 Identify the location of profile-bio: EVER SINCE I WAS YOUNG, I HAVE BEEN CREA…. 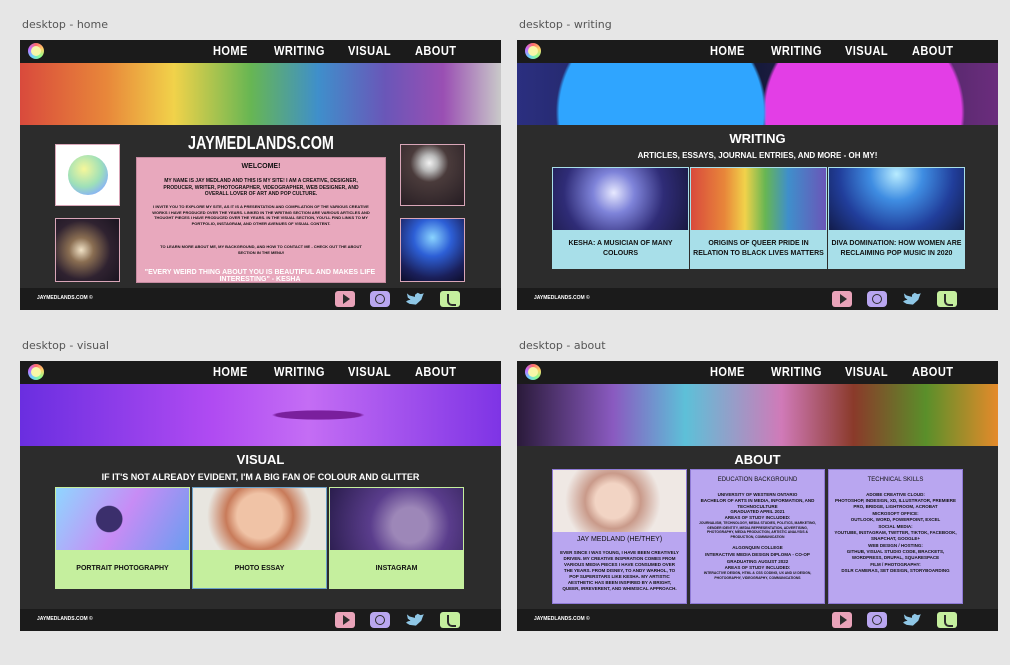
(619, 570).